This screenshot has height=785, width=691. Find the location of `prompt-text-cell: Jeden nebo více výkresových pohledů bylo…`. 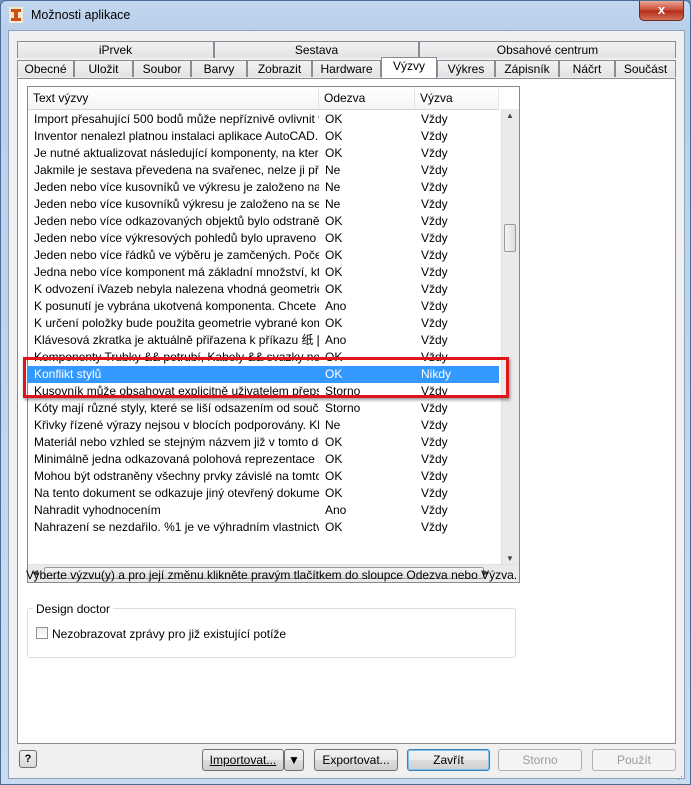

prompt-text-cell: Jeden nebo více výkresových pohledů bylo… is located at coordinates (173, 238).